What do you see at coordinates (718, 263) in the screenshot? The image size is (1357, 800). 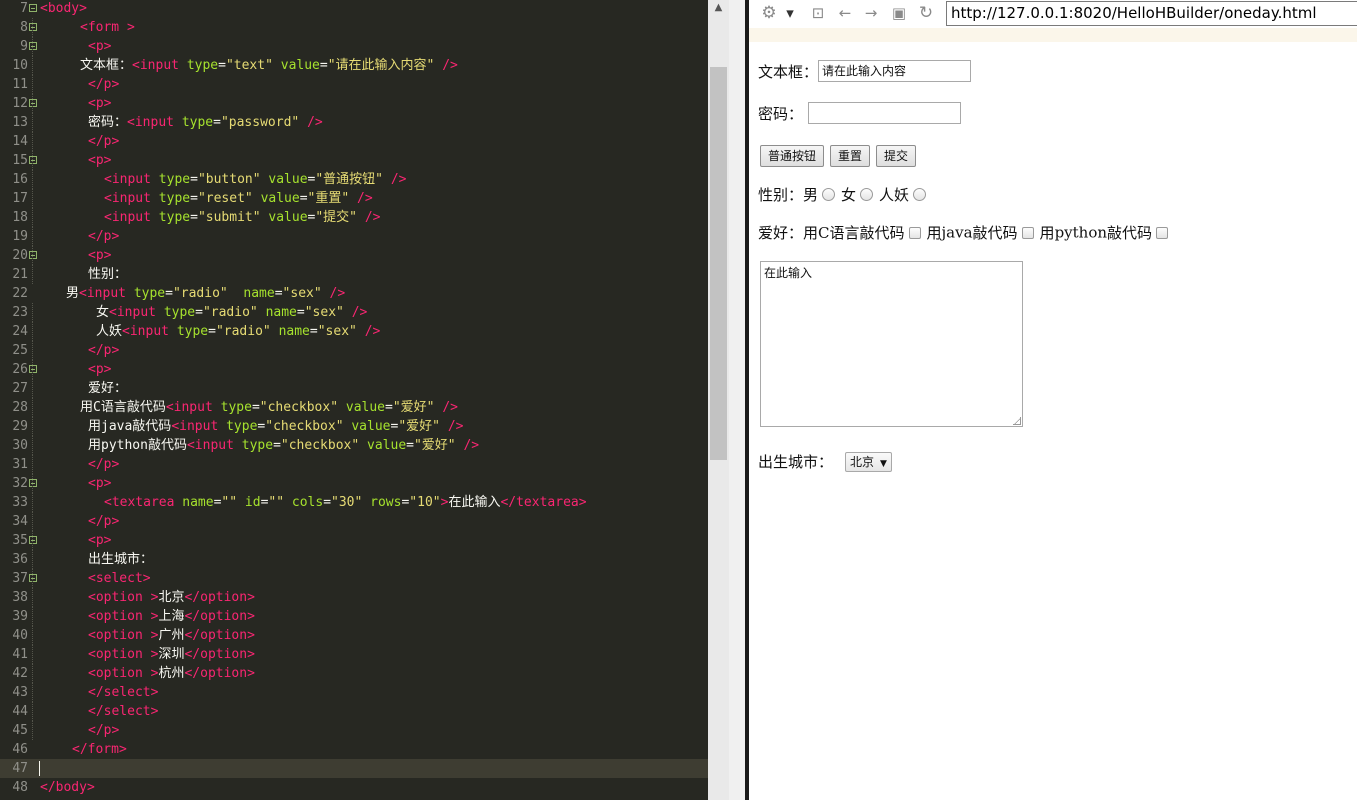 I see `scrollbar-thumb` at bounding box center [718, 263].